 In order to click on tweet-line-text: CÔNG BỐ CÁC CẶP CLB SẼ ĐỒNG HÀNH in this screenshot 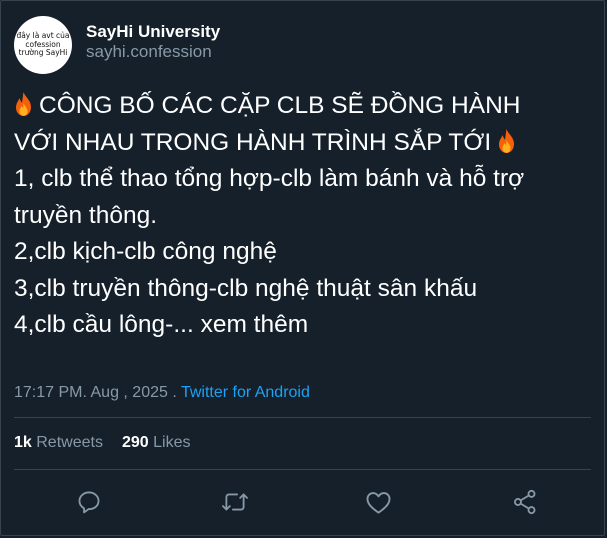, I will do `click(280, 105)`.